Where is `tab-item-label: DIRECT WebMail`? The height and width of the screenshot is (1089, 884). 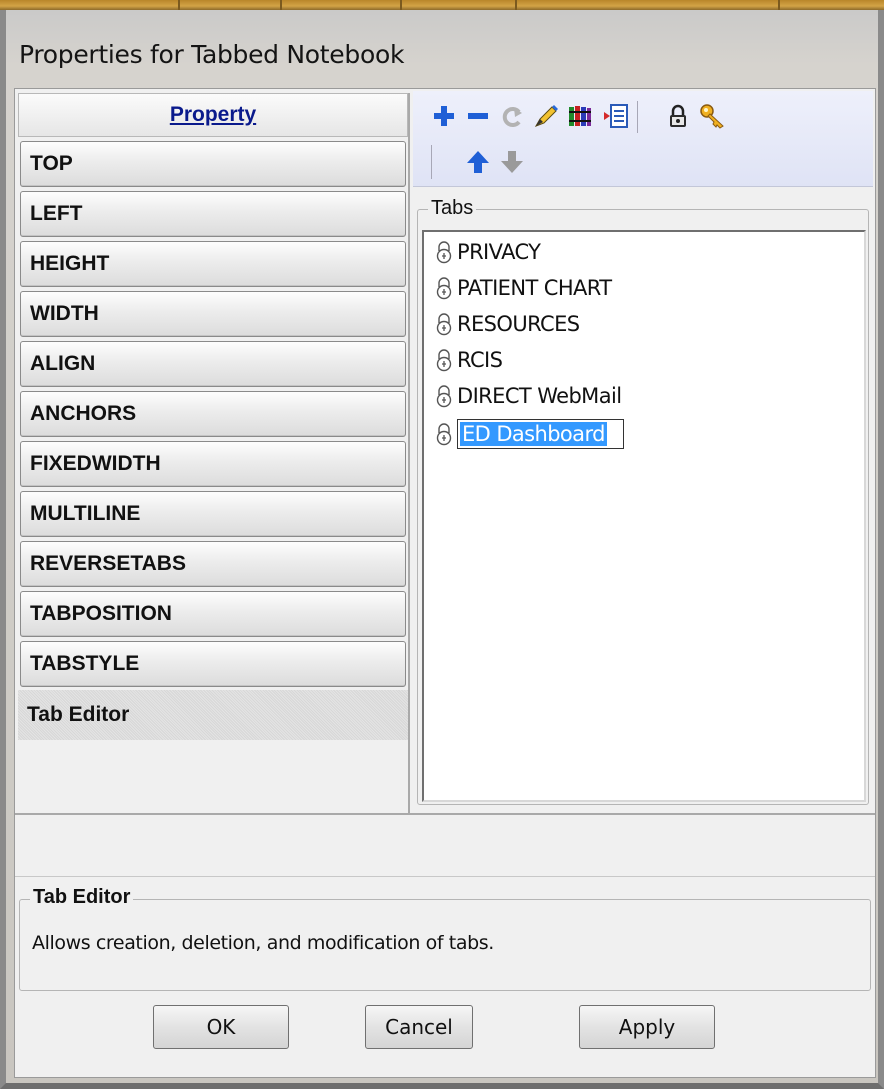 tab-item-label: DIRECT WebMail is located at coordinates (539, 396).